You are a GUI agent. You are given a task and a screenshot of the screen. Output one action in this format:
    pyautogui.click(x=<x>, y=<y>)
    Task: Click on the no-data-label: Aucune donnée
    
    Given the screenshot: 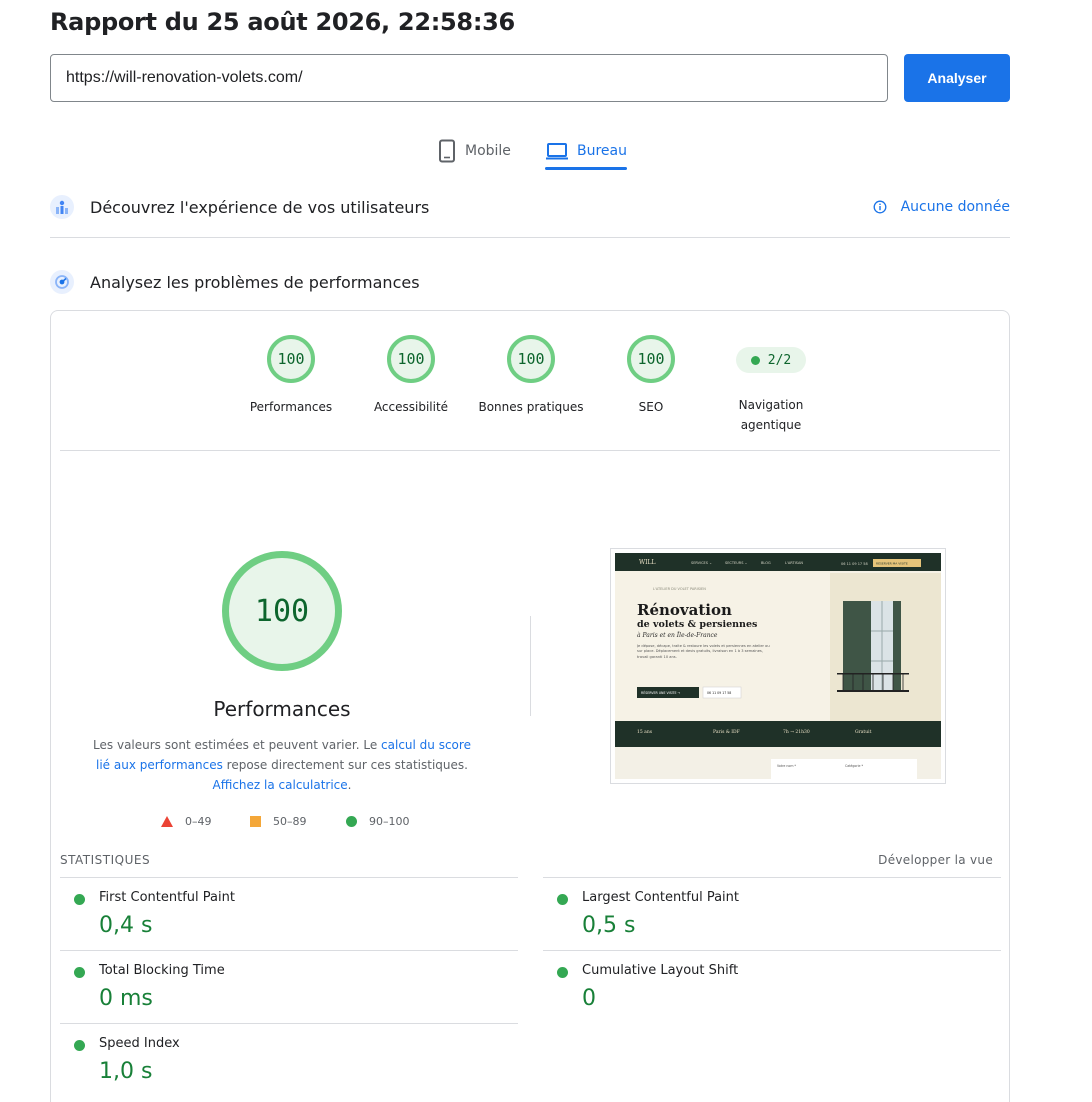 What is the action you would take?
    pyautogui.click(x=955, y=207)
    